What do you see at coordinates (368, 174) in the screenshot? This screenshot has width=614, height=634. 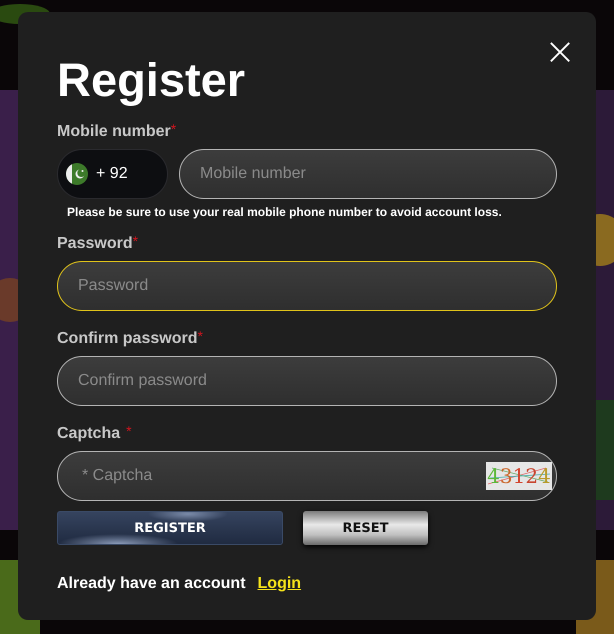 I see `mobile-number-field: Mobile number` at bounding box center [368, 174].